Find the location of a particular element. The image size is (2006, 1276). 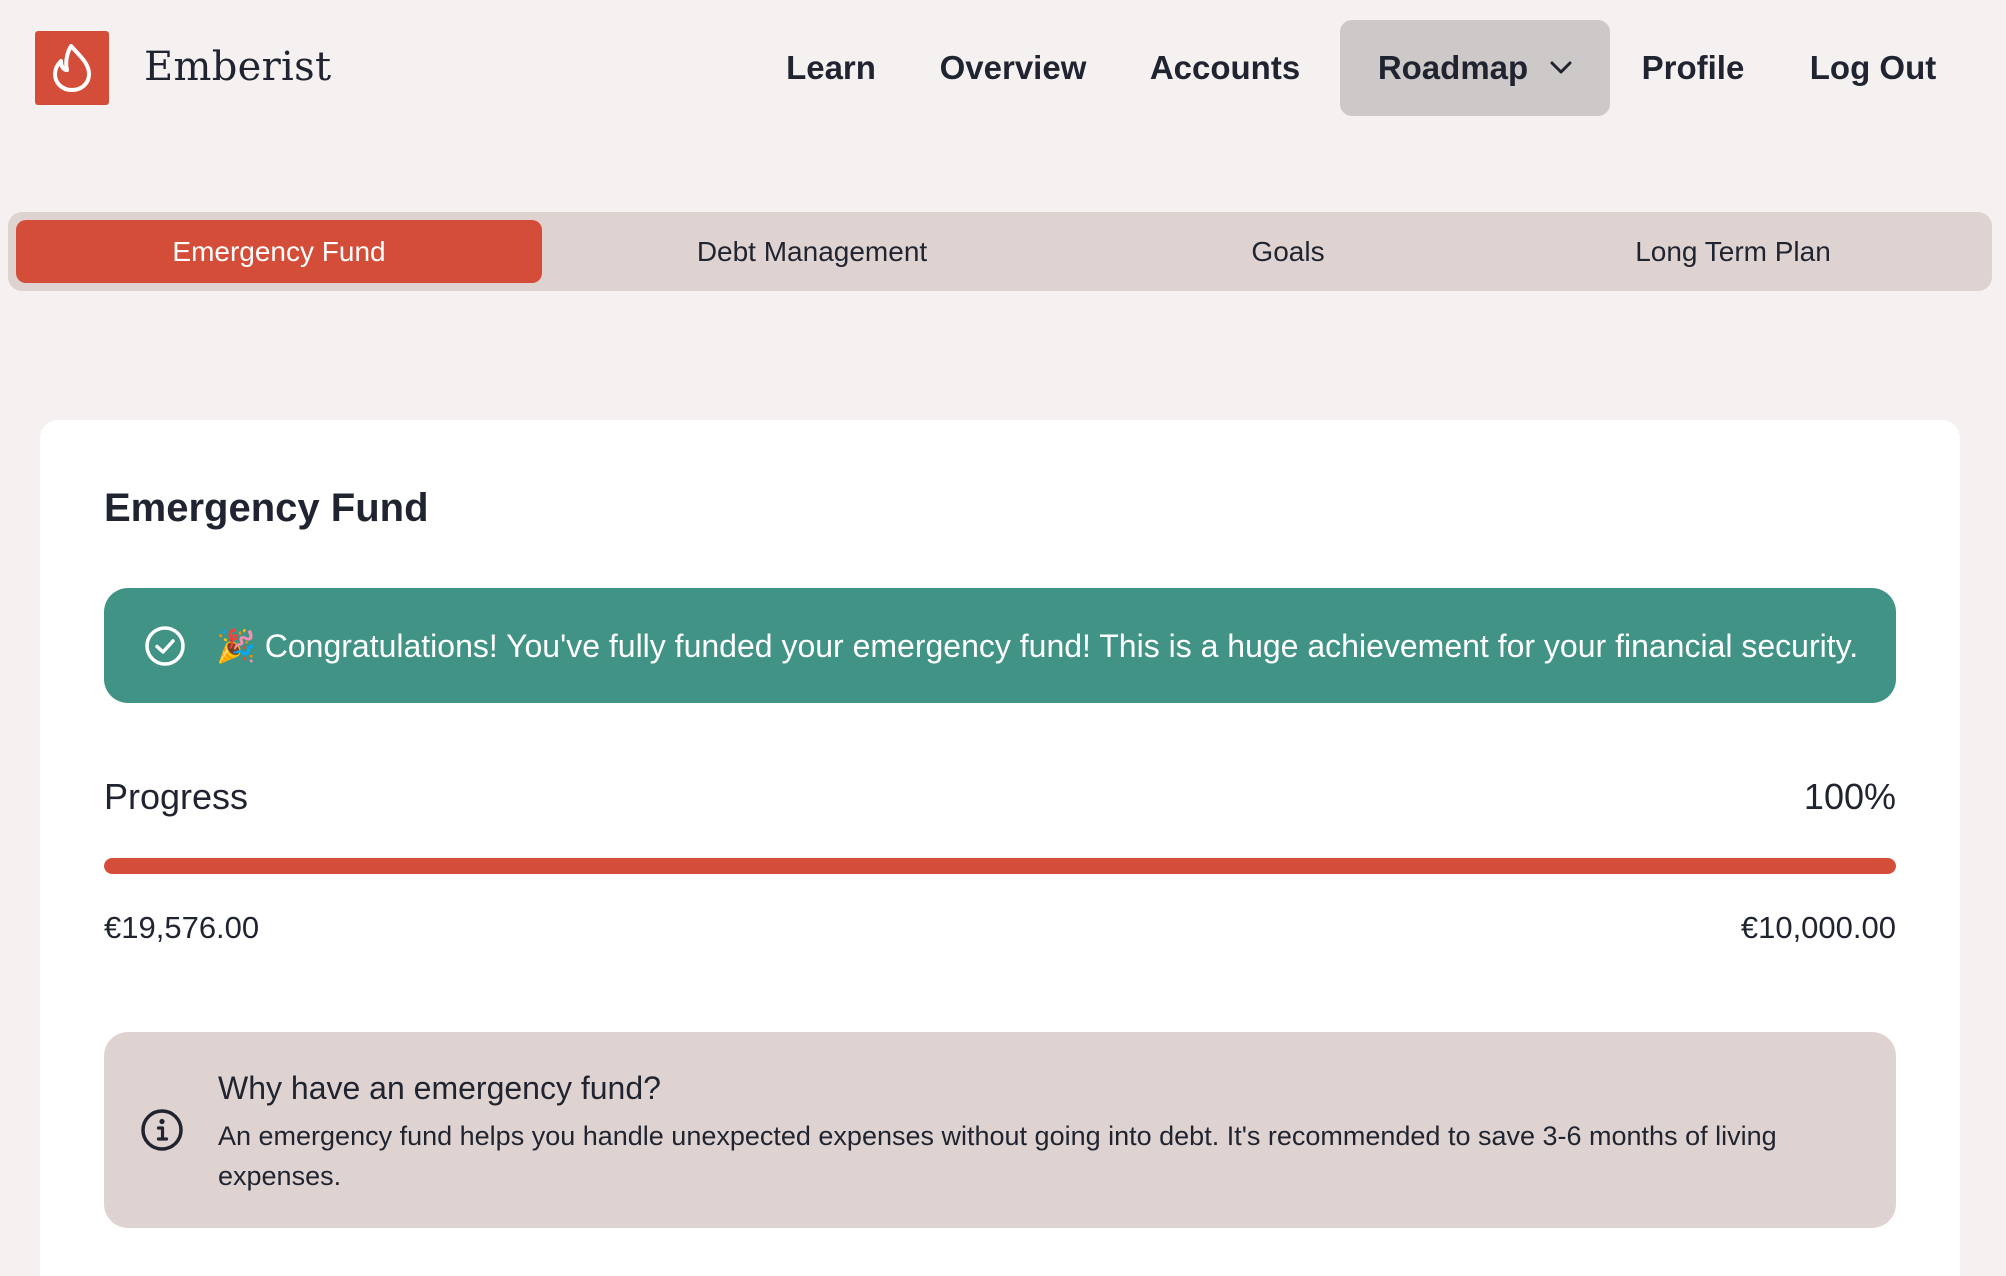

nav-logout: Log Out is located at coordinates (1873, 68).